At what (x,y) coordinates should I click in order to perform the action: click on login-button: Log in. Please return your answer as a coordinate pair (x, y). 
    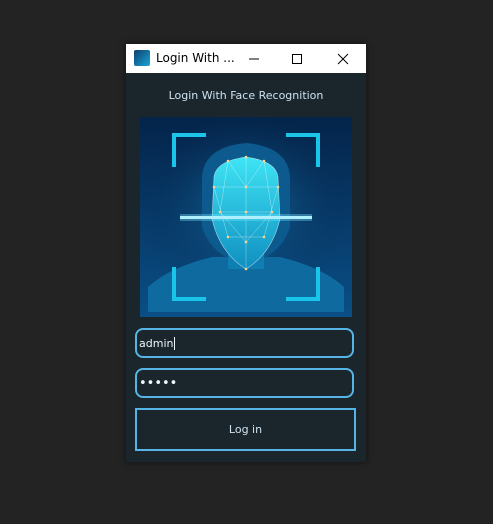
    Looking at the image, I should click on (245, 429).